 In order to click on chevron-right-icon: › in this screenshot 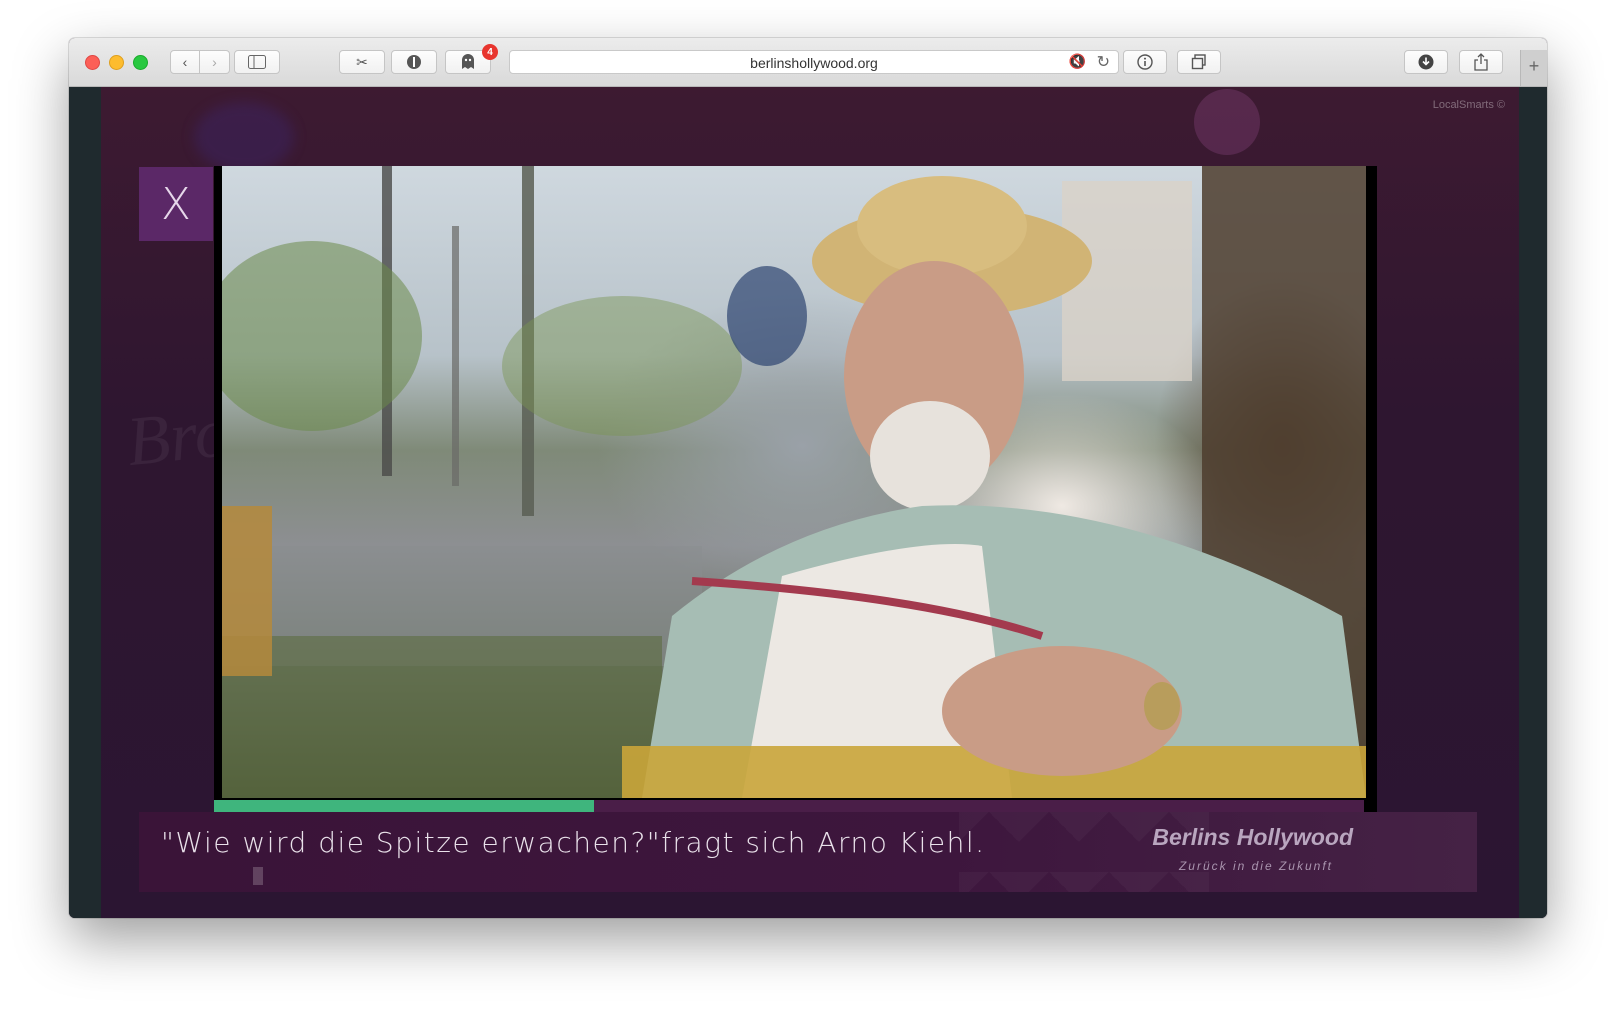, I will do `click(214, 62)`.